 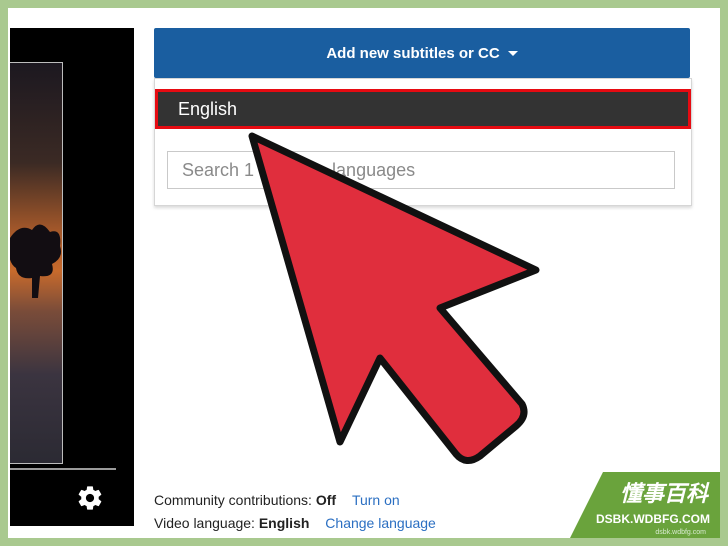 What do you see at coordinates (421, 170) in the screenshot?
I see `language-search-input: Search 1 languages` at bounding box center [421, 170].